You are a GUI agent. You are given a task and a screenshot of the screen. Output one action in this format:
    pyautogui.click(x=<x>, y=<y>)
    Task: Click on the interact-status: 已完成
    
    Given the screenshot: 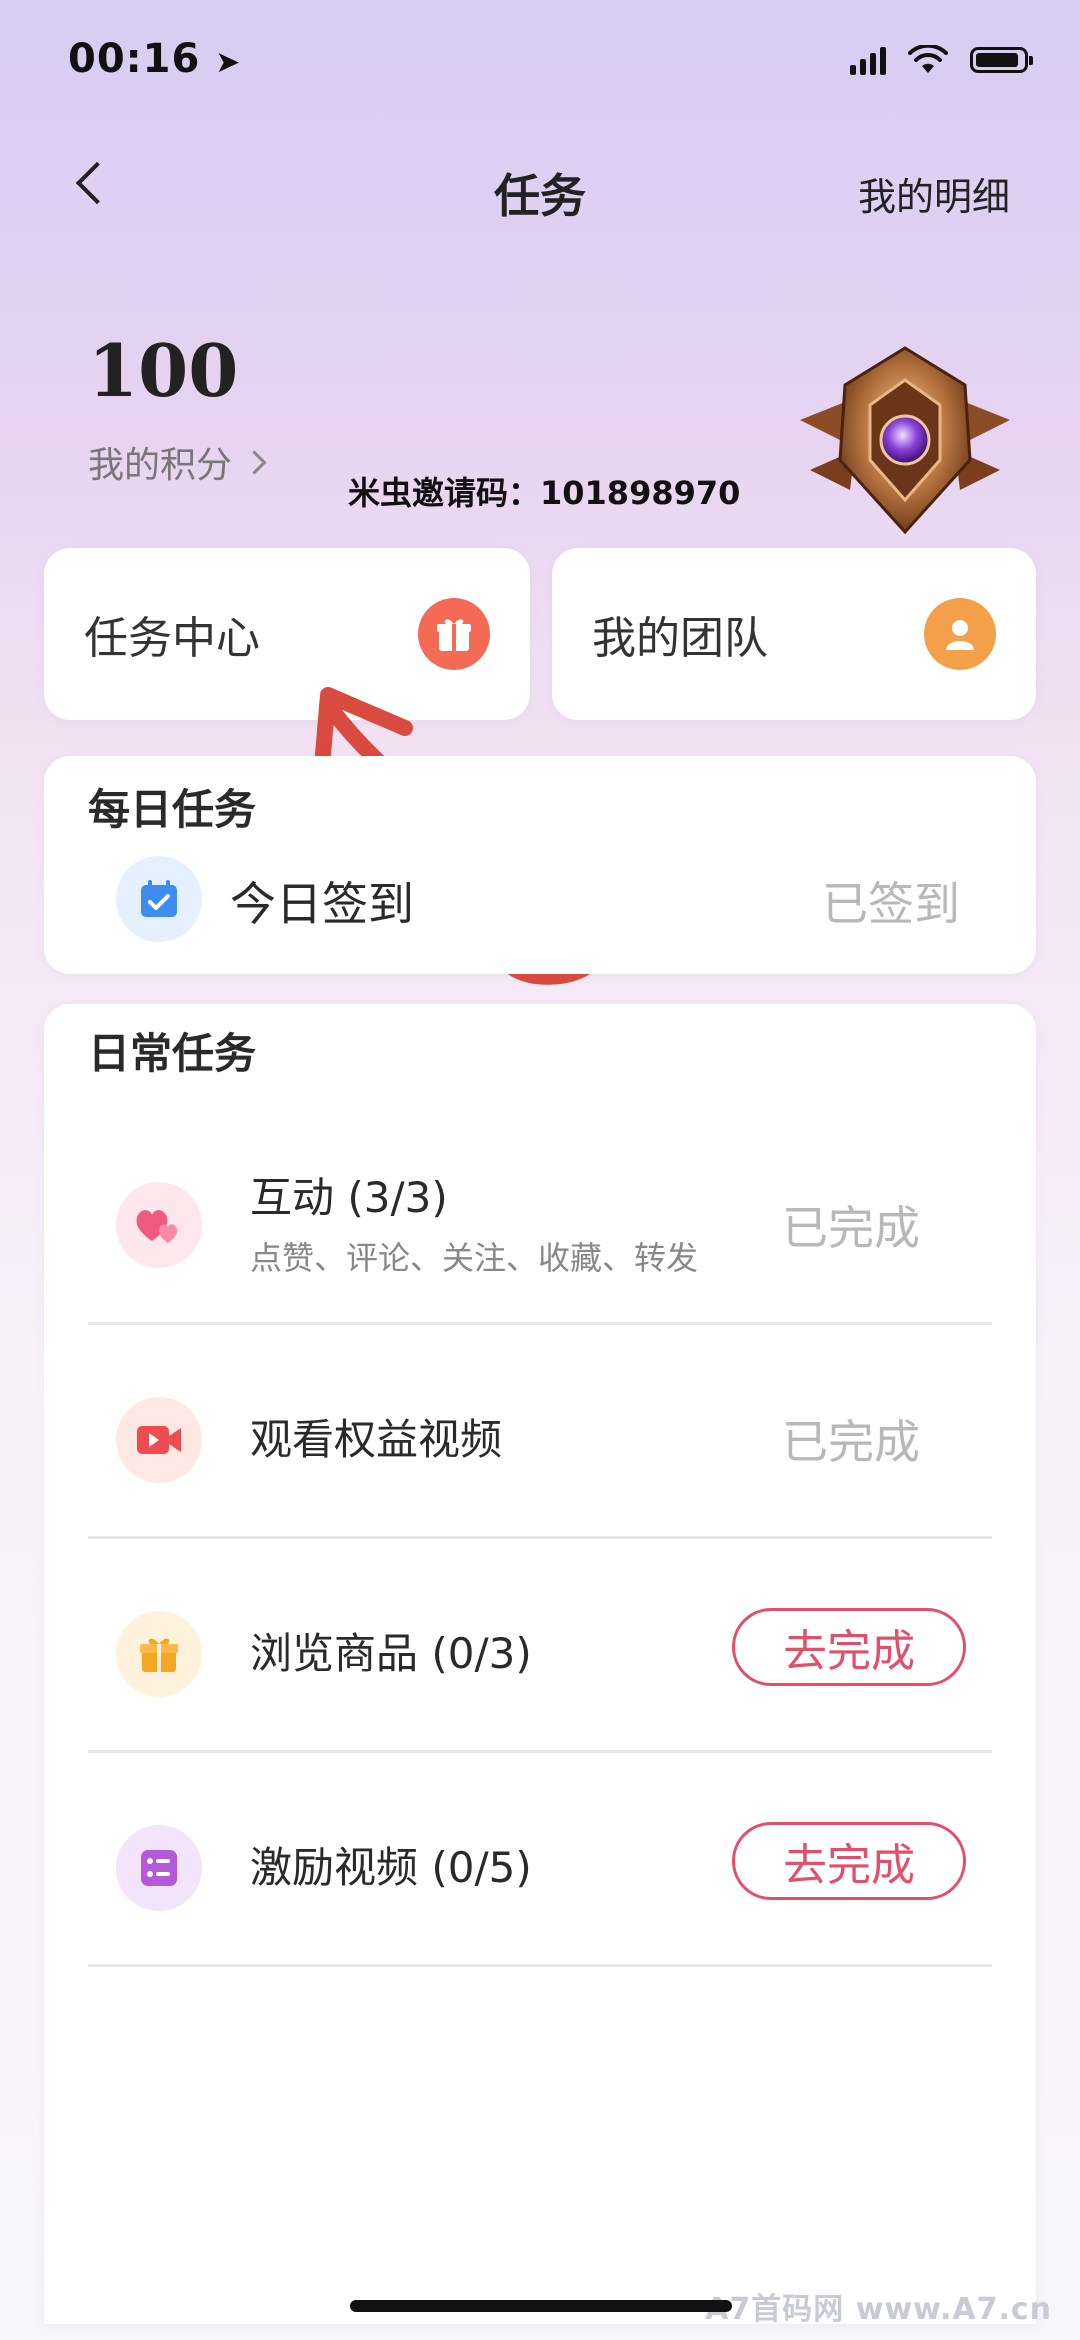 What is the action you would take?
    pyautogui.click(x=851, y=1228)
    